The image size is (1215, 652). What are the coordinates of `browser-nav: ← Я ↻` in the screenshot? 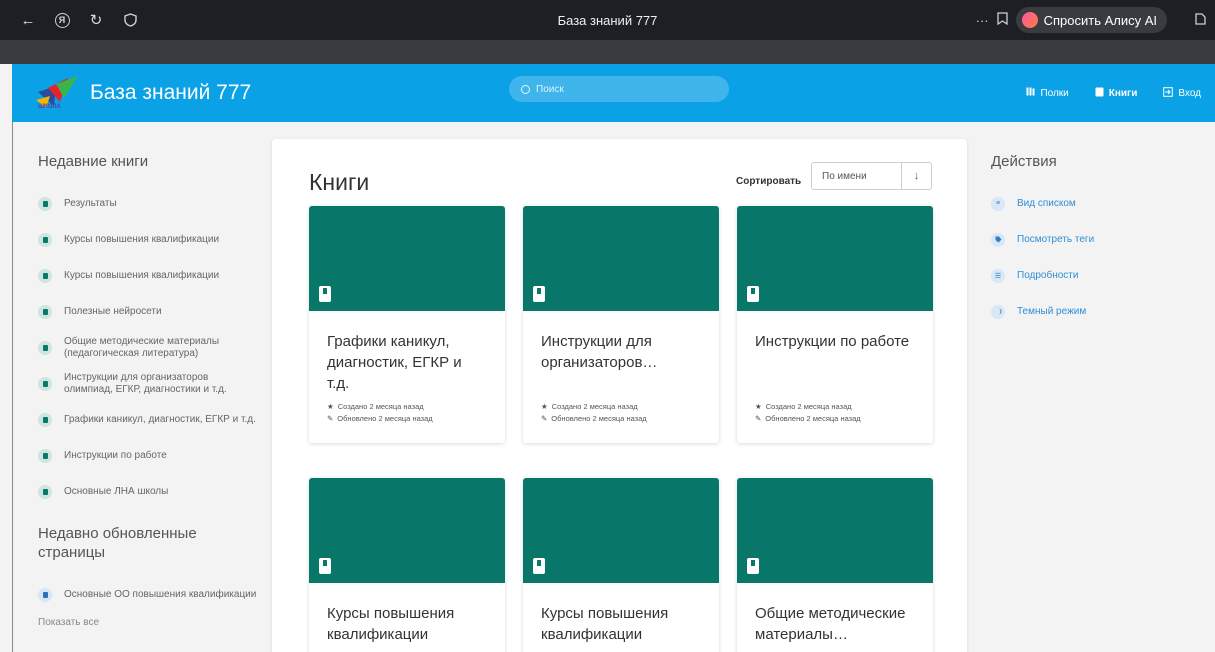 It's located at (79, 20).